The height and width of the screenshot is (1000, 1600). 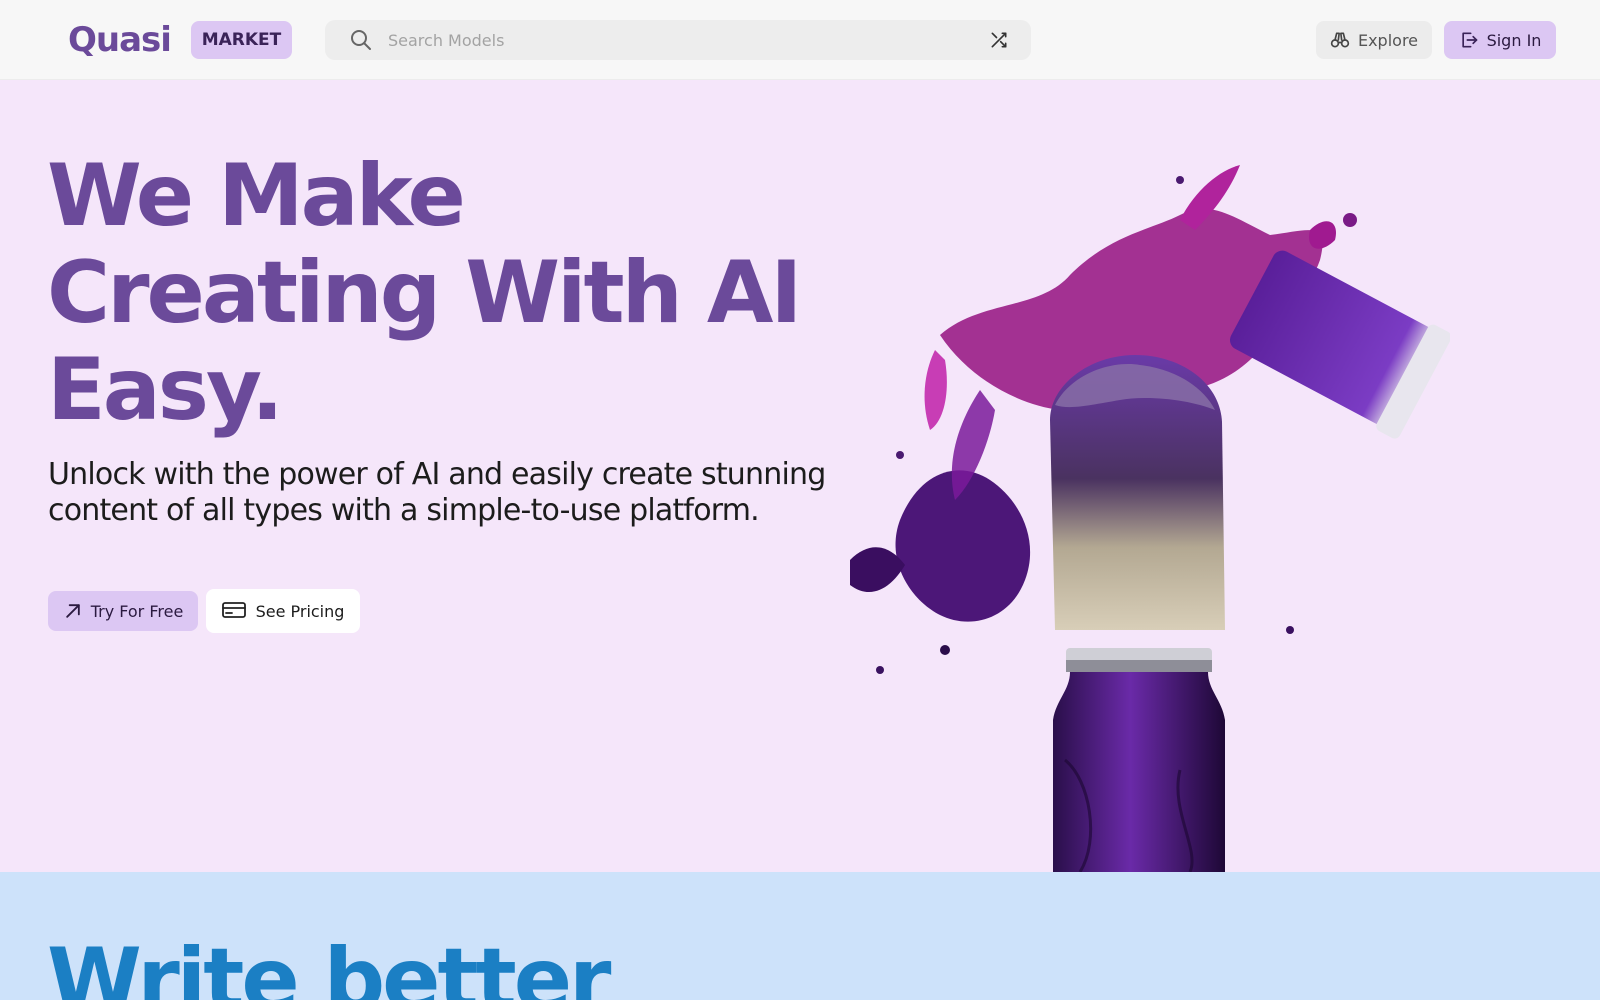 What do you see at coordinates (1340, 40) in the screenshot?
I see `binoculars-icon` at bounding box center [1340, 40].